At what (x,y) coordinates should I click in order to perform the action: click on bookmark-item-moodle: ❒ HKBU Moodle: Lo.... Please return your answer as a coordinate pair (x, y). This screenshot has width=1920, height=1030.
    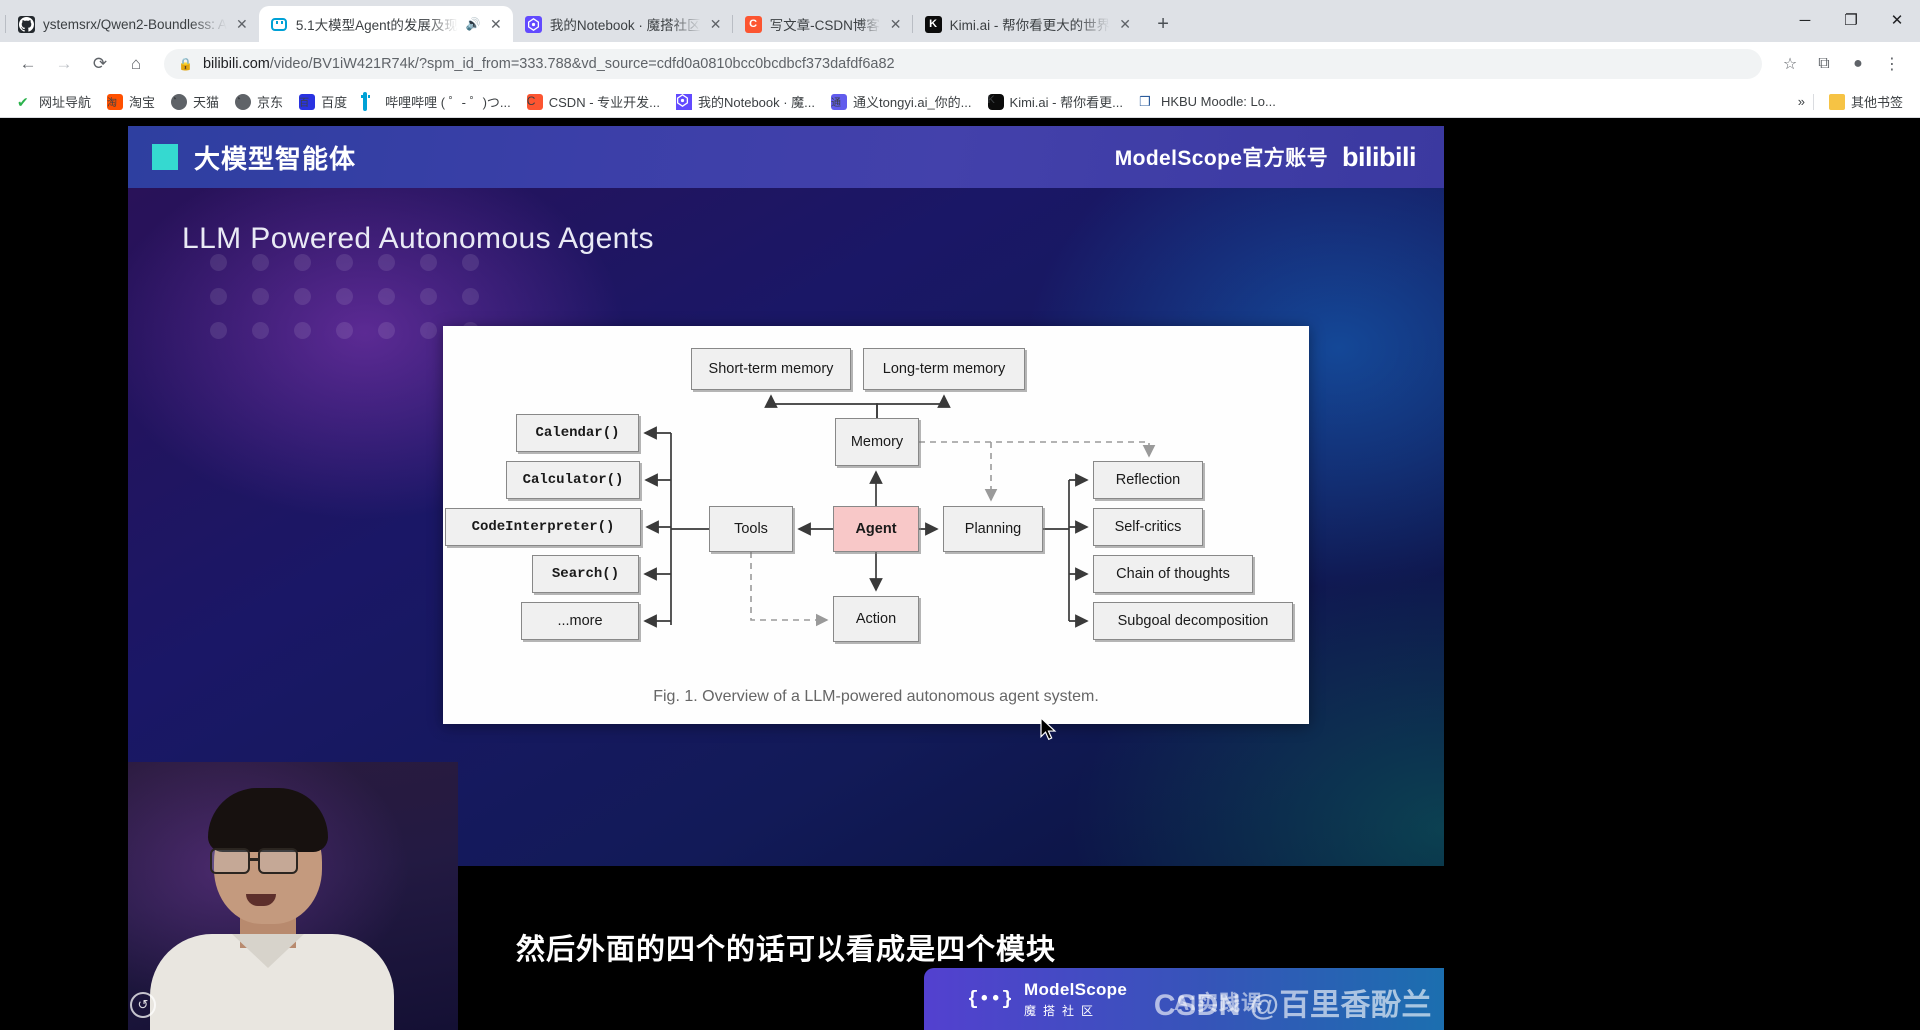
    Looking at the image, I should click on (1207, 102).